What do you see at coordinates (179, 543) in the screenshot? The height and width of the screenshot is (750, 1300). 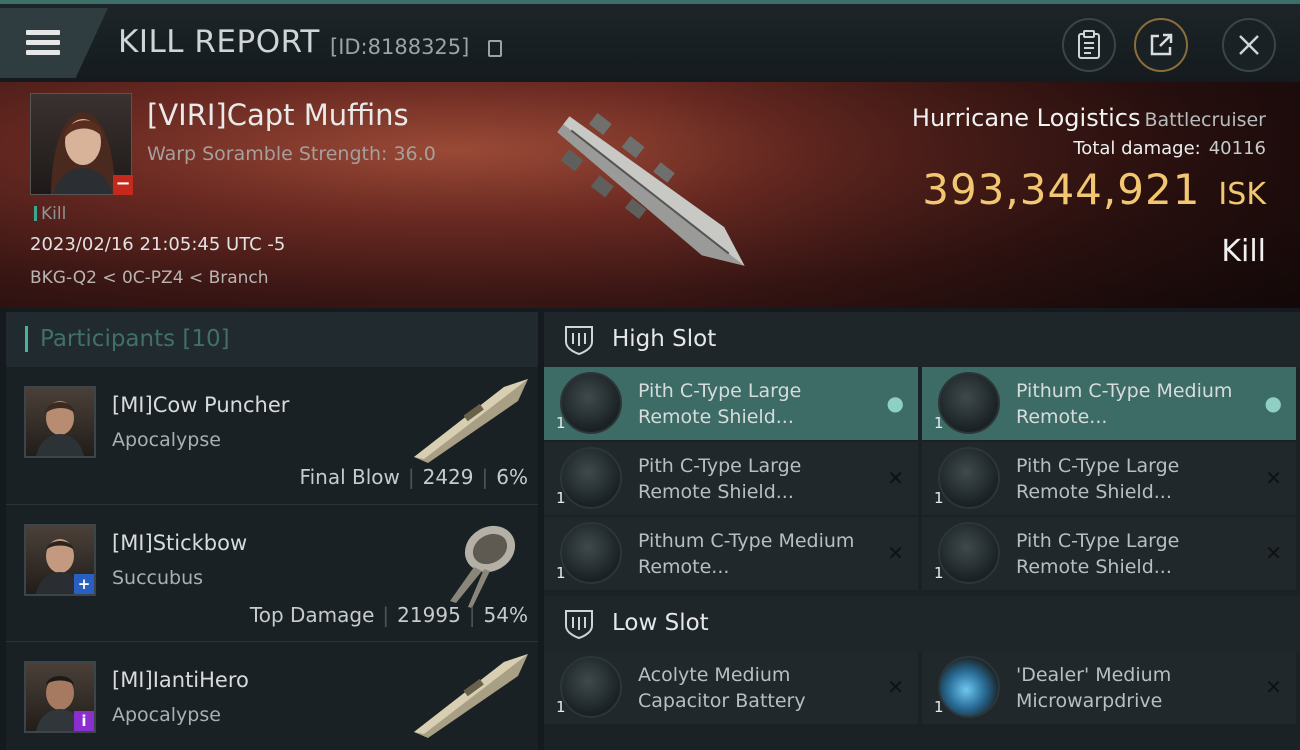 I see `participant-name: [MI]Stickbow` at bounding box center [179, 543].